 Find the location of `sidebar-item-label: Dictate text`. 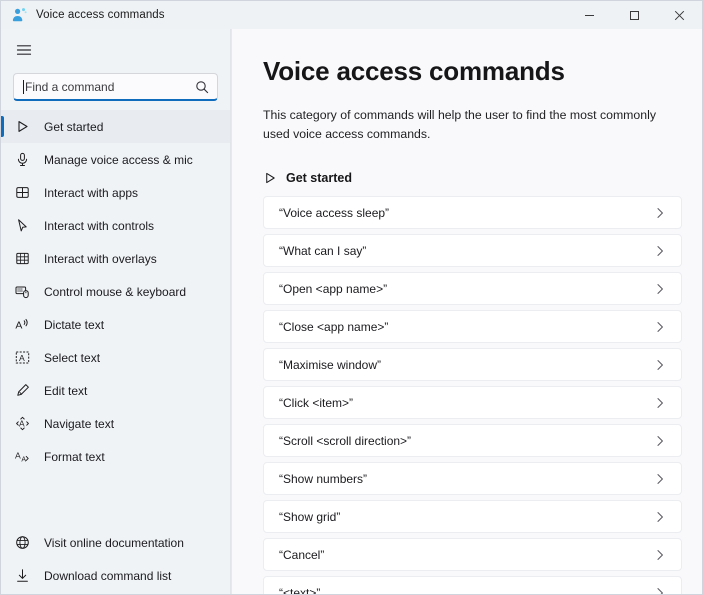

sidebar-item-label: Dictate text is located at coordinates (74, 324).